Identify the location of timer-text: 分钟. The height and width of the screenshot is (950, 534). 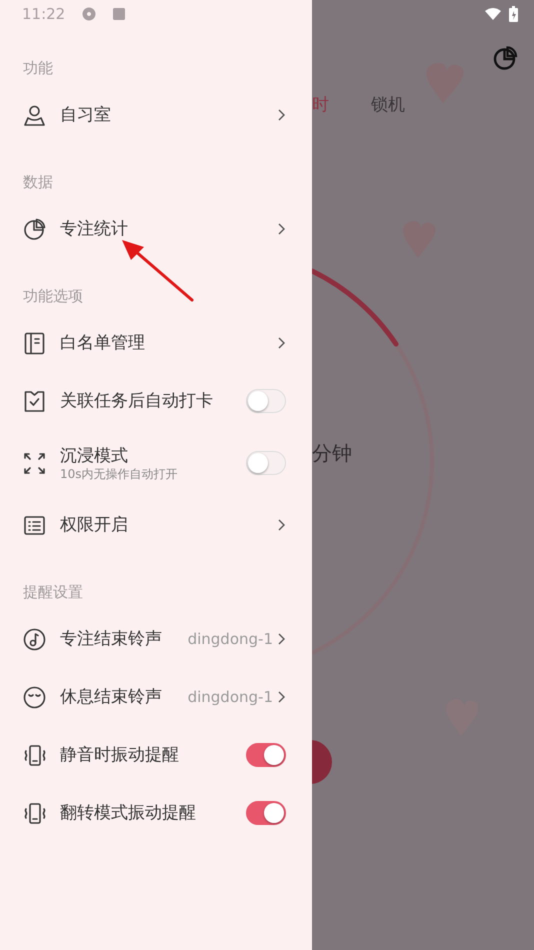
(332, 453).